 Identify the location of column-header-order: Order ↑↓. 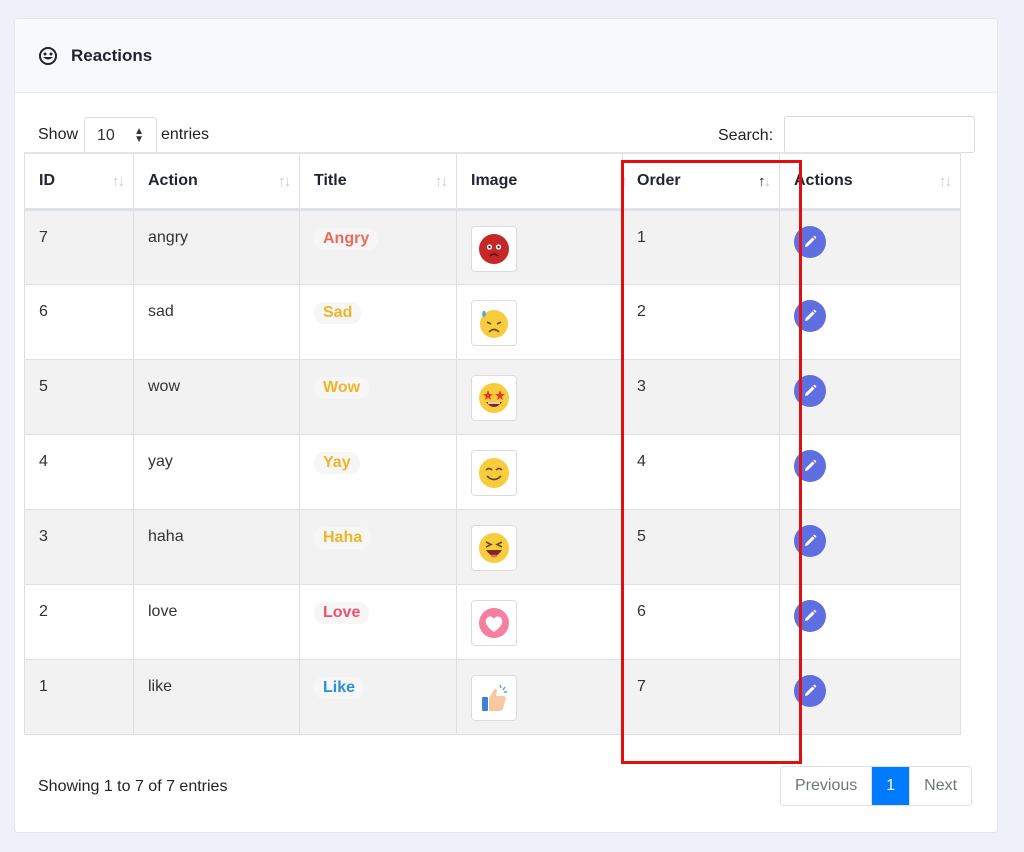
(701, 181).